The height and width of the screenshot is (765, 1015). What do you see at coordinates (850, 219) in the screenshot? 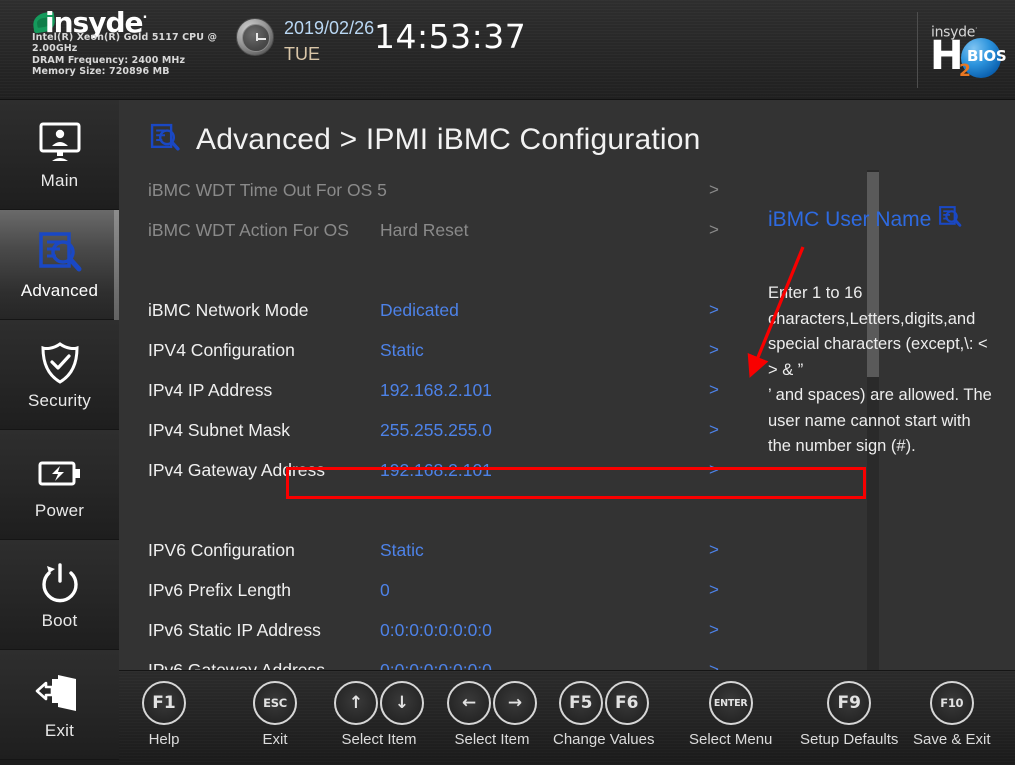
I see `help-title-text: iBMC User Name` at bounding box center [850, 219].